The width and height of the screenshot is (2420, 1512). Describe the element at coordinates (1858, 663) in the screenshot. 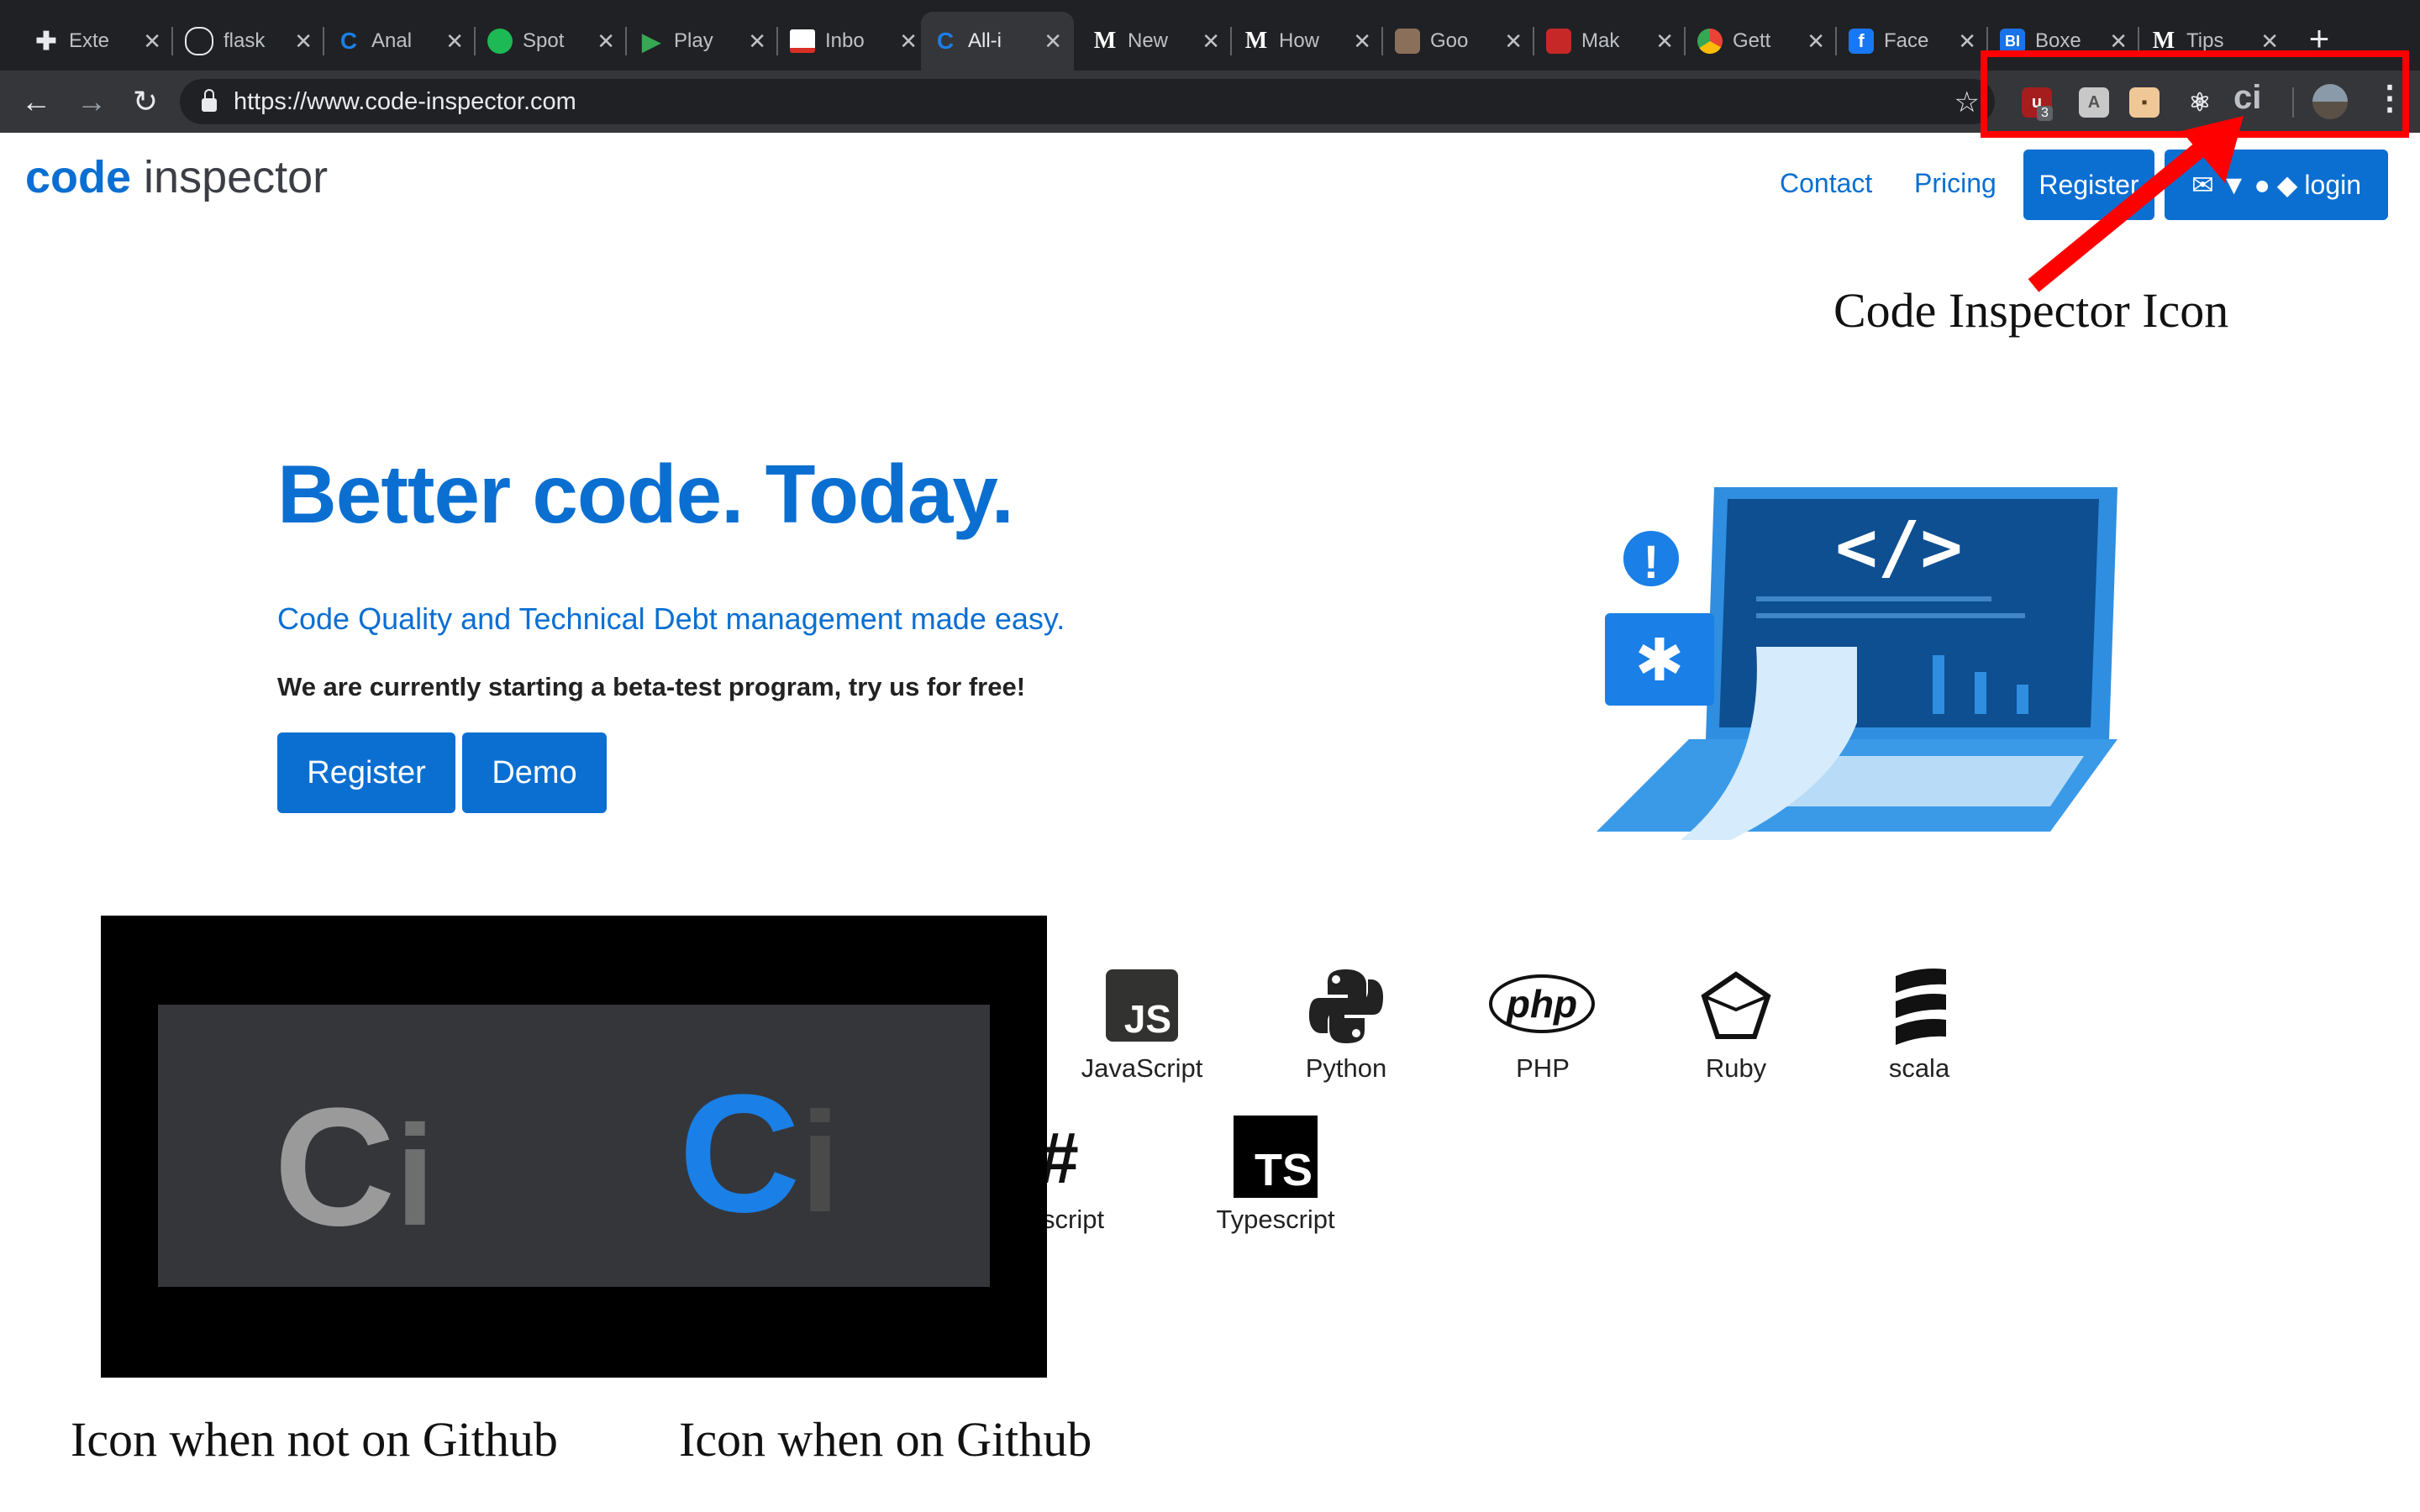

I see `laptop-illustration: </> ✱ !` at that location.